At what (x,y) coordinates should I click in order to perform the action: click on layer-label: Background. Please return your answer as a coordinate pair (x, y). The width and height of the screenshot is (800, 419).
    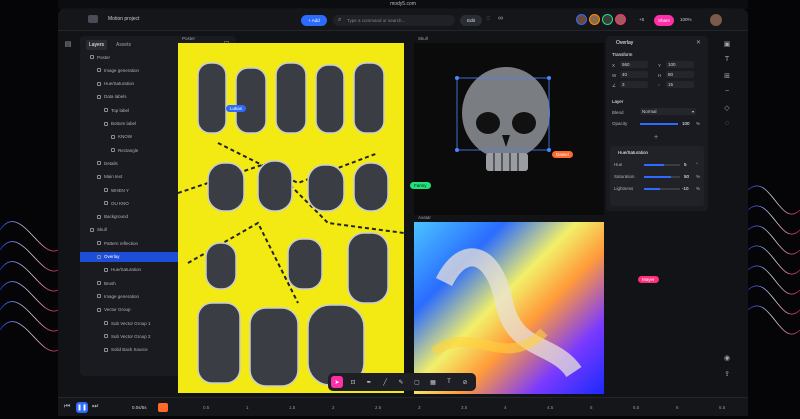
    Looking at the image, I should click on (116, 217).